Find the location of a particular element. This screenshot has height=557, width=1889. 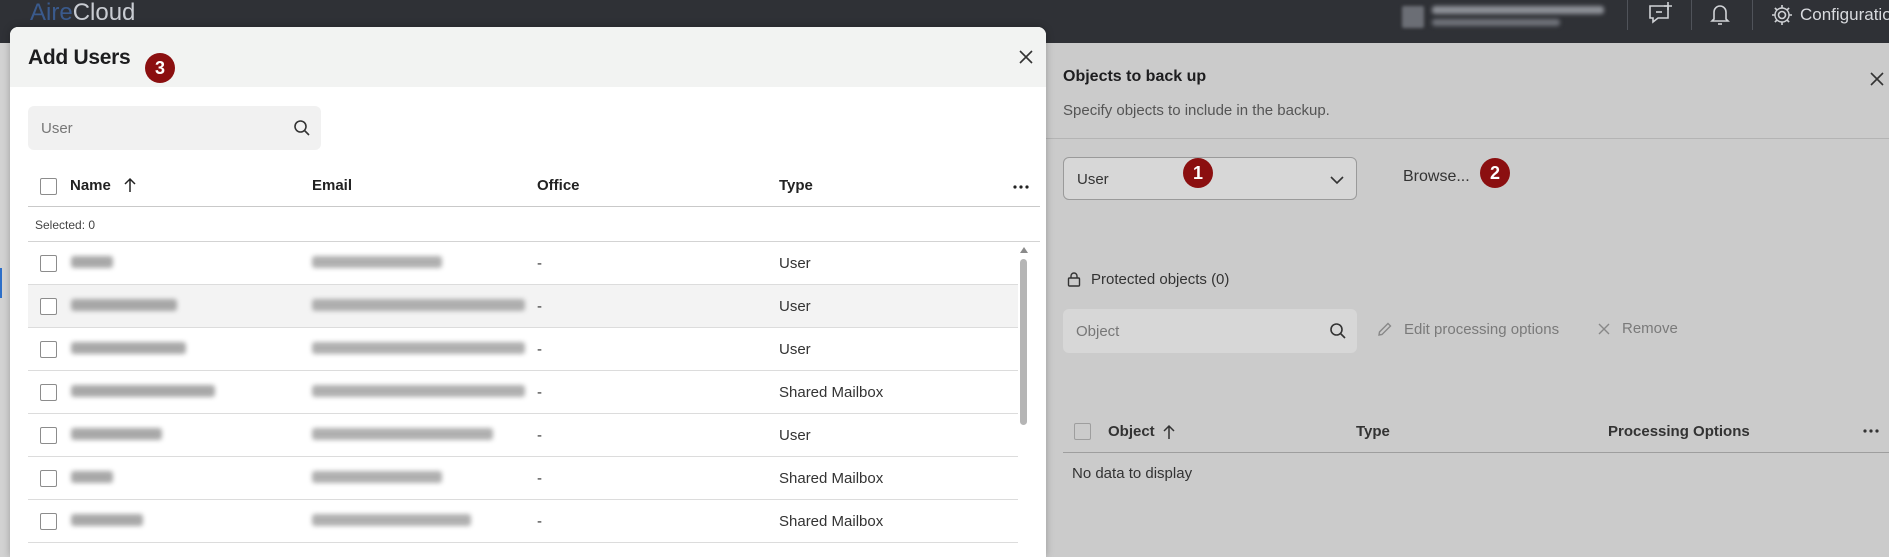

remove-button: Remove is located at coordinates (1637, 328).